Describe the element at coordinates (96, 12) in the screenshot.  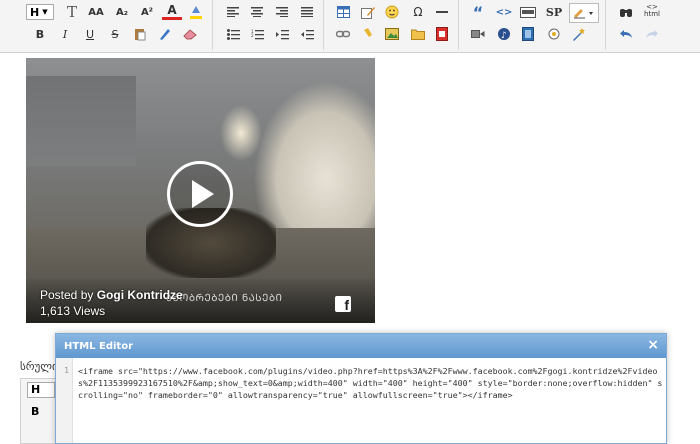
I see `font-size-up-icon: AA` at that location.